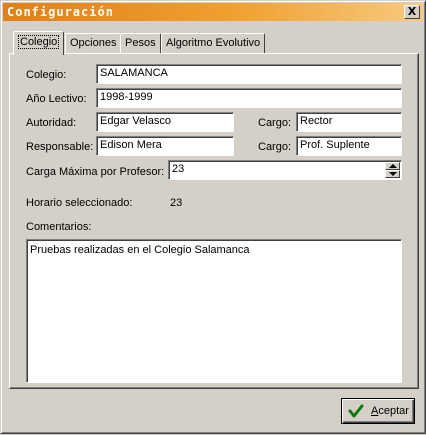 This screenshot has height=435, width=426. What do you see at coordinates (285, 170) in the screenshot?
I see `carga-maxima-spinner: 23` at bounding box center [285, 170].